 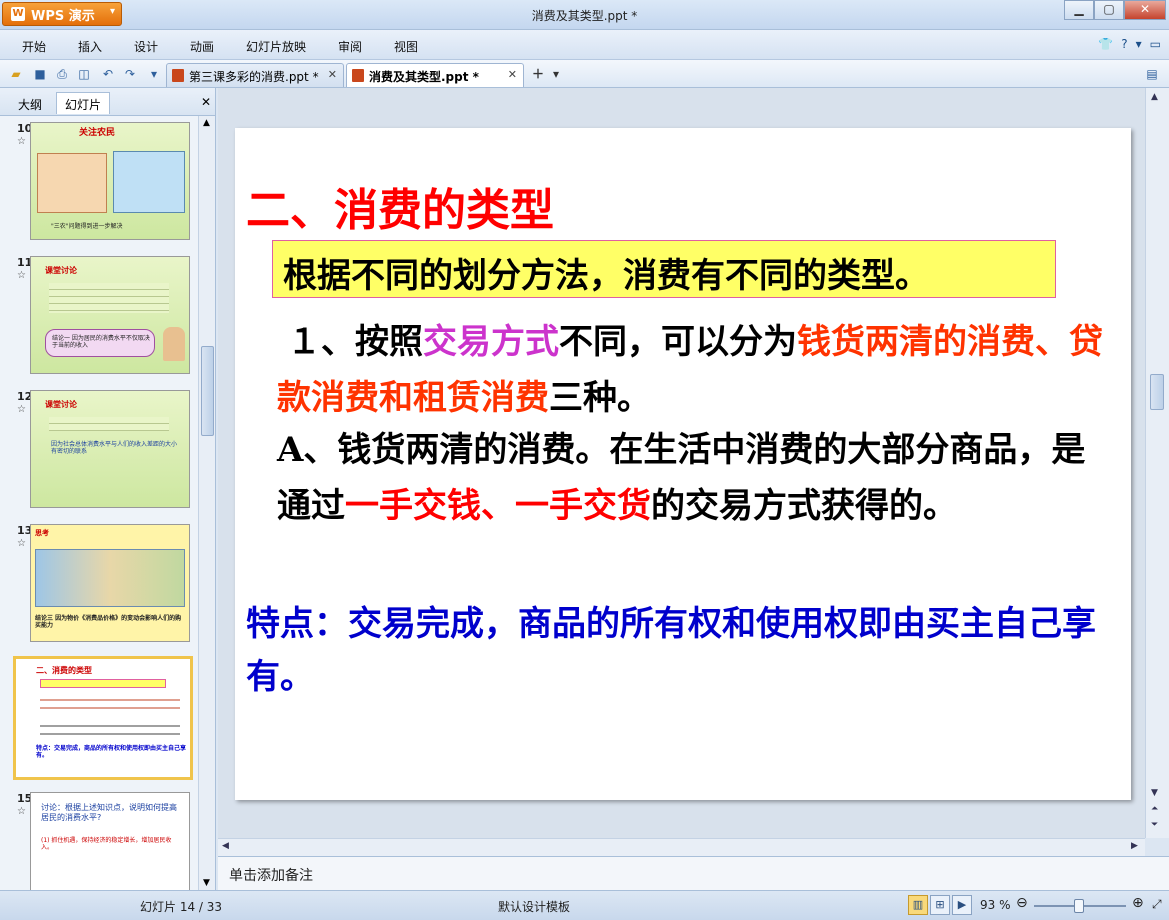 What do you see at coordinates (918, 905) in the screenshot?
I see `normal-view-button: ▥` at bounding box center [918, 905].